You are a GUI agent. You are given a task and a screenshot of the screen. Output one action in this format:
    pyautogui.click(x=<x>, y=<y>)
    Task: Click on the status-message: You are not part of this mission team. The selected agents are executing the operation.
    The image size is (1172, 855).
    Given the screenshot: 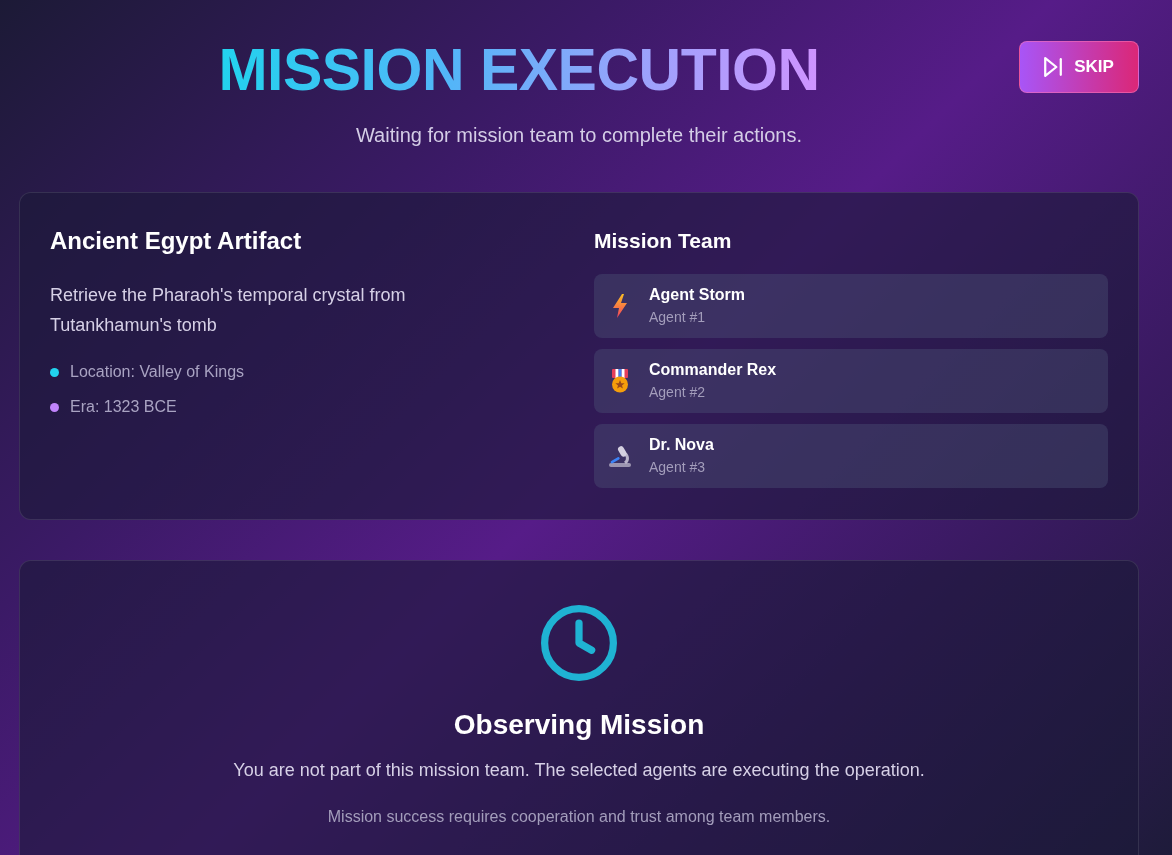 What is the action you would take?
    pyautogui.click(x=579, y=770)
    